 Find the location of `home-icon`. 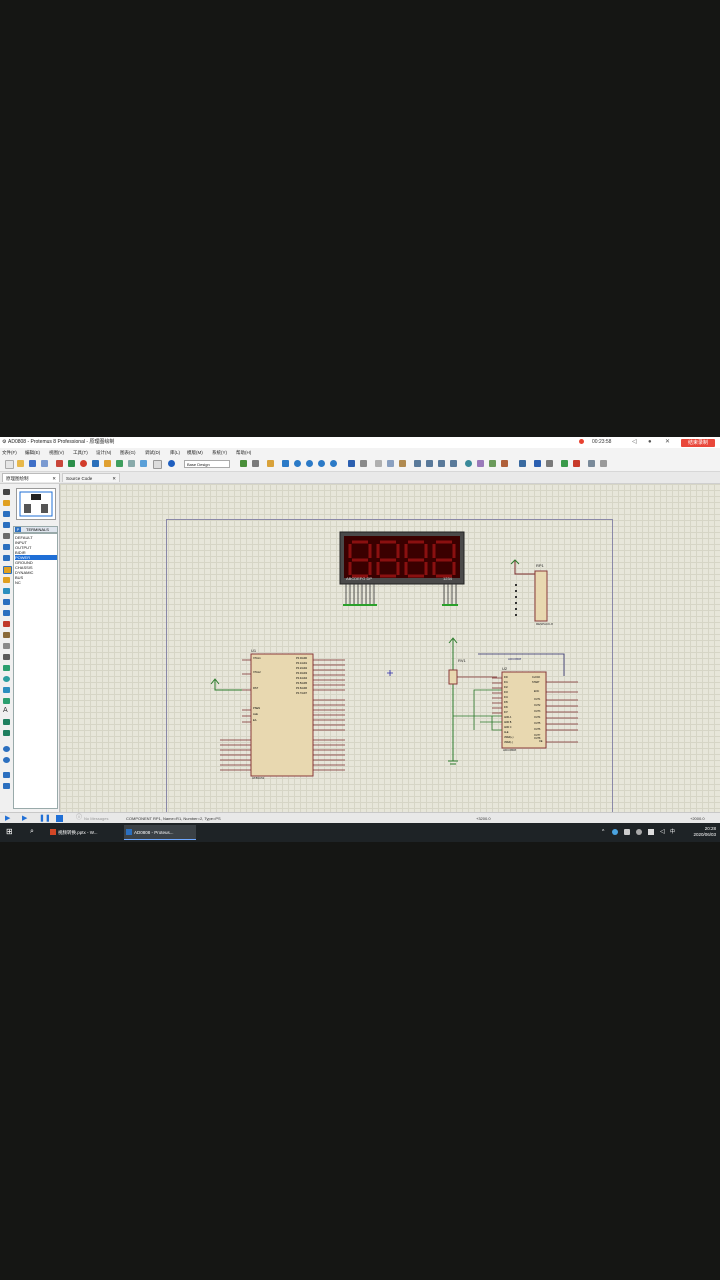

home-icon is located at coordinates (59, 463).